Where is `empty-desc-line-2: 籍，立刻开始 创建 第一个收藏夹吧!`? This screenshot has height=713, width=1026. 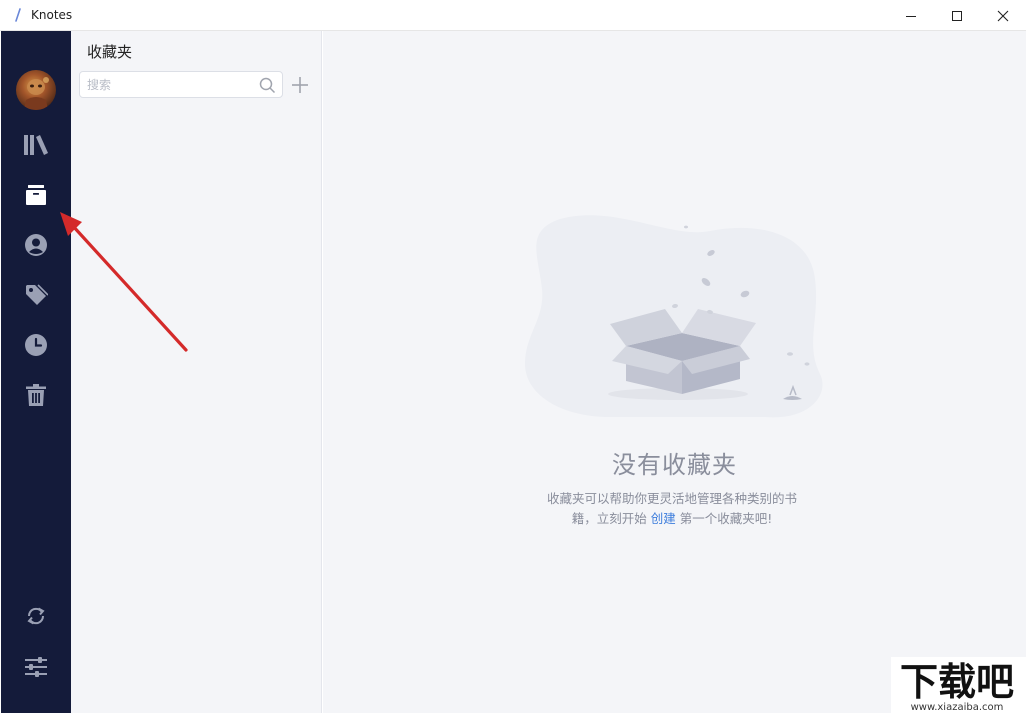 empty-desc-line-2: 籍，立刻开始 创建 第一个收藏夹吧! is located at coordinates (672, 519).